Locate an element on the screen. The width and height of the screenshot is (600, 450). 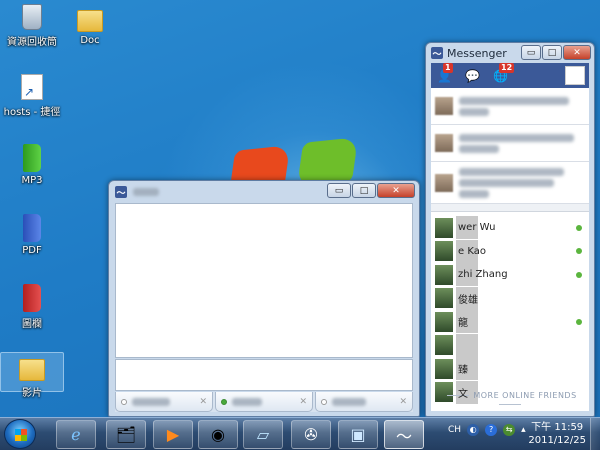
divider is located at coordinates (510, 208).